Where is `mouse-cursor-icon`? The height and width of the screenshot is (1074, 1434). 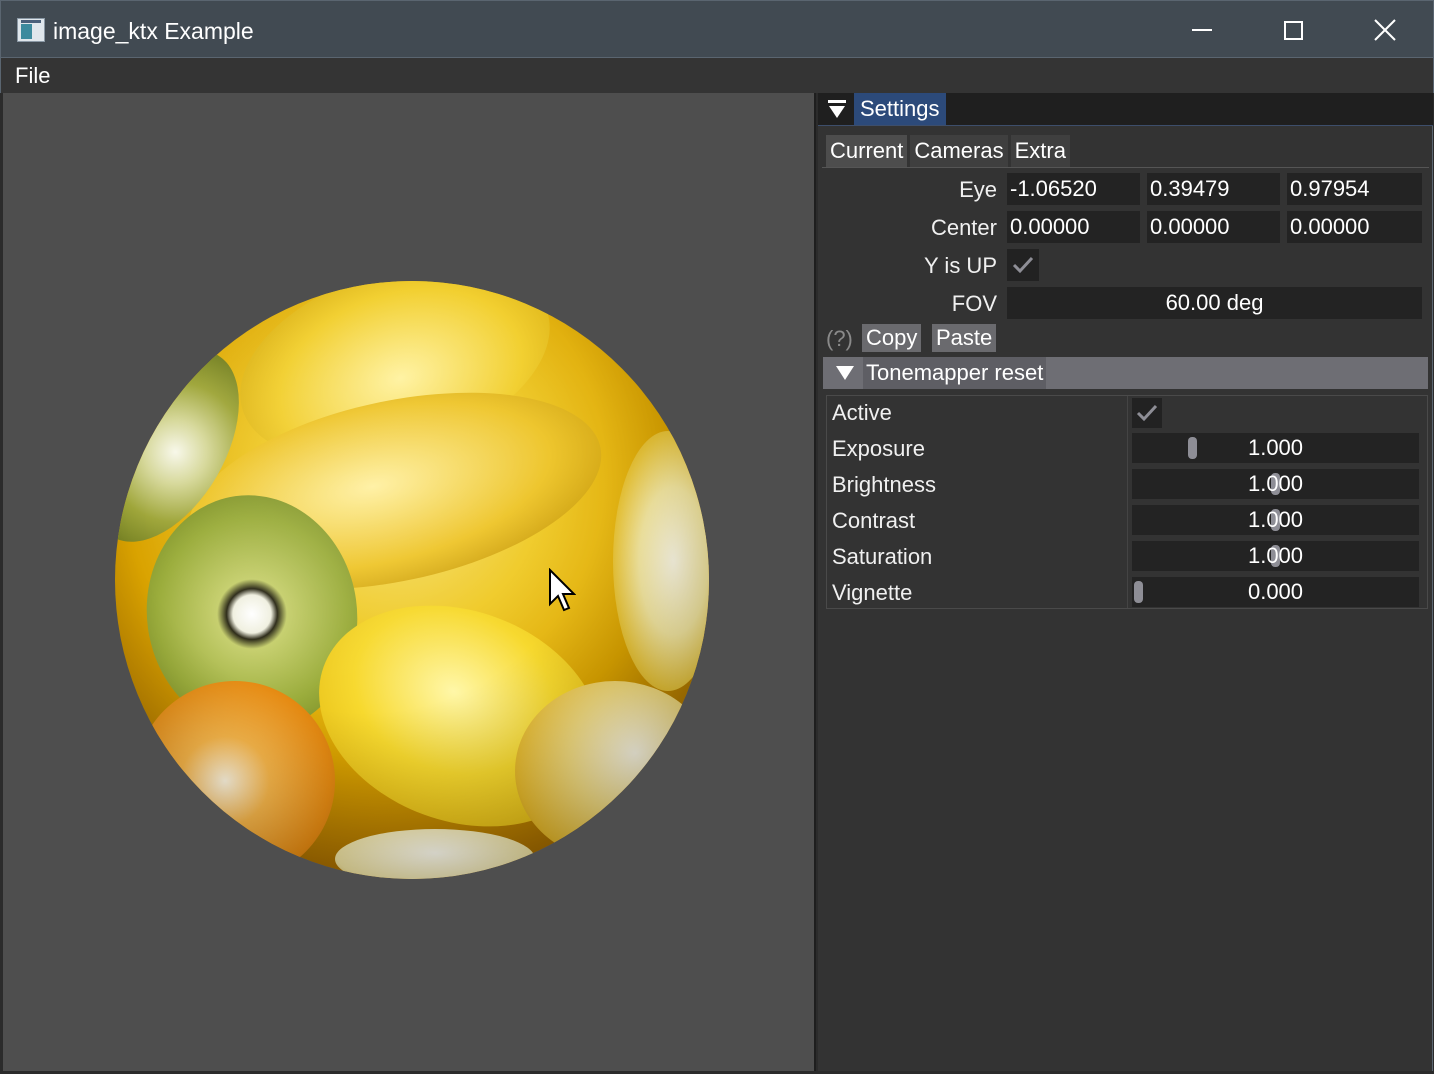
mouse-cursor-icon is located at coordinates (562, 590).